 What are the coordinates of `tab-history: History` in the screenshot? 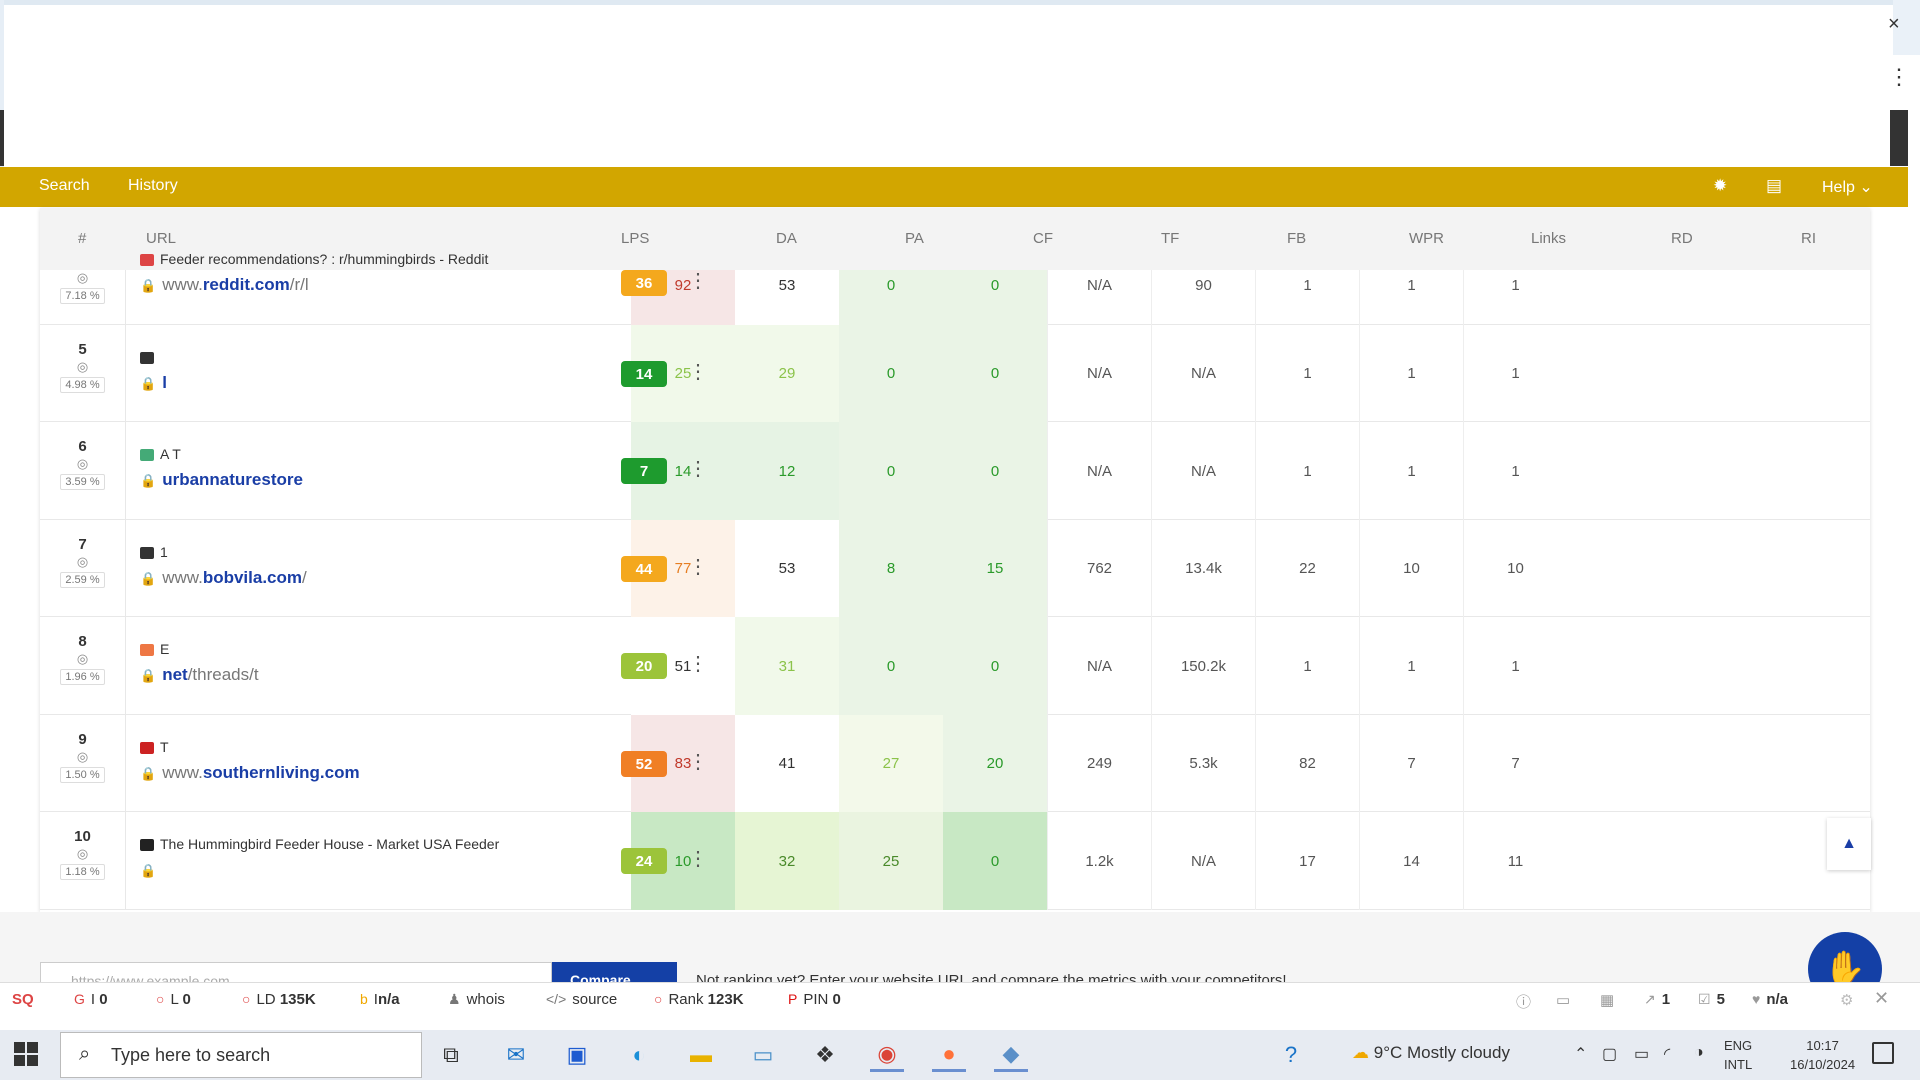 It's located at (153, 186).